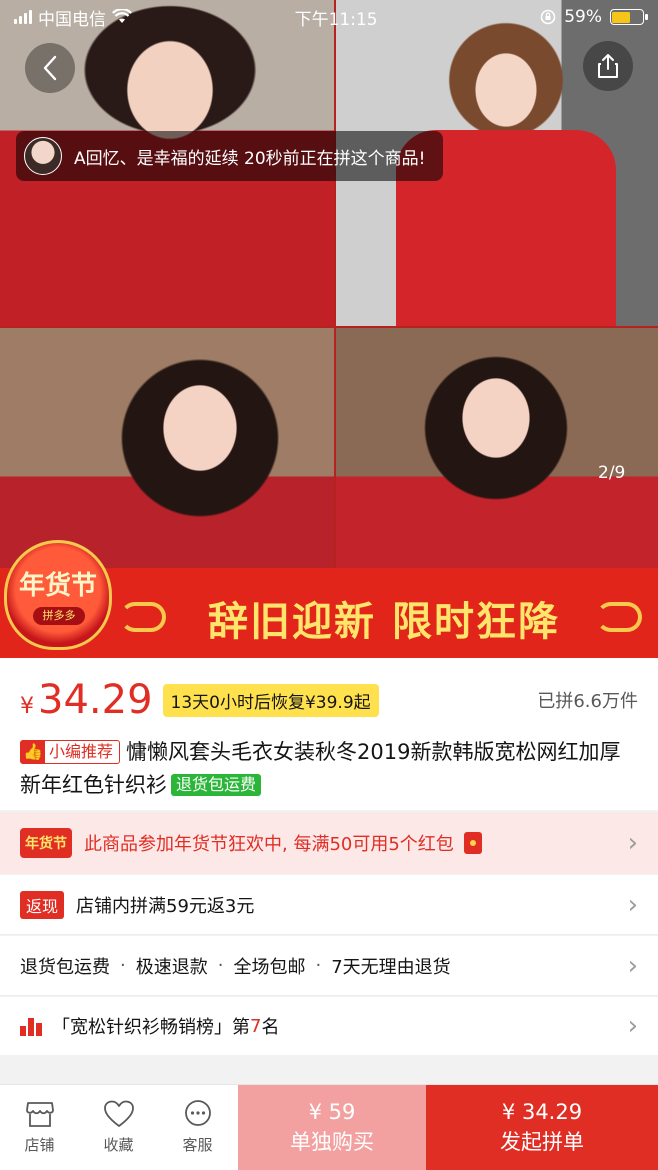 This screenshot has width=658, height=1170. What do you see at coordinates (42, 904) in the screenshot?
I see `cashback-badge: 返现` at bounding box center [42, 904].